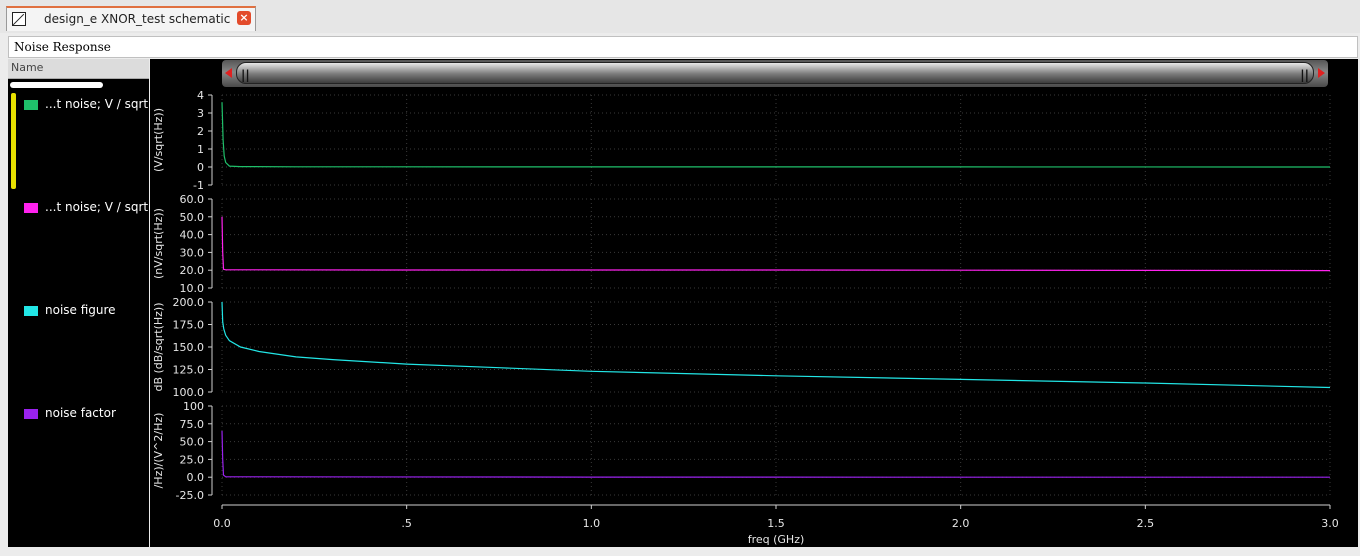 The width and height of the screenshot is (1360, 556). Describe the element at coordinates (80, 413) in the screenshot. I see `legend-label: noise factor` at that location.